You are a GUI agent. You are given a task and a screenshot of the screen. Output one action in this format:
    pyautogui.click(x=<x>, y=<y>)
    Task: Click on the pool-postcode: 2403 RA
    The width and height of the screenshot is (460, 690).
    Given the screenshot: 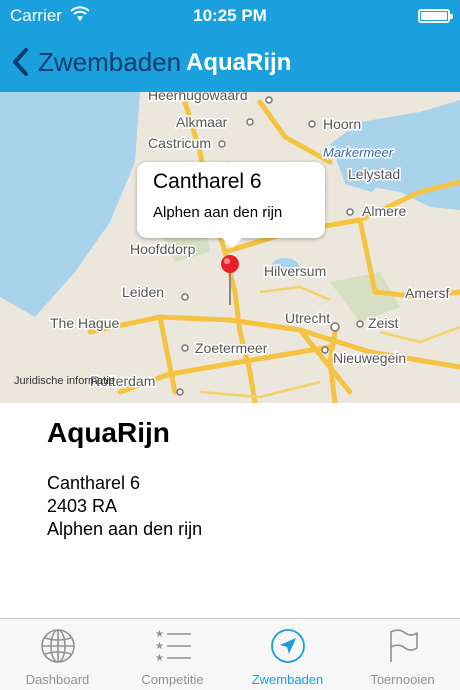 What is the action you would take?
    pyautogui.click(x=82, y=506)
    